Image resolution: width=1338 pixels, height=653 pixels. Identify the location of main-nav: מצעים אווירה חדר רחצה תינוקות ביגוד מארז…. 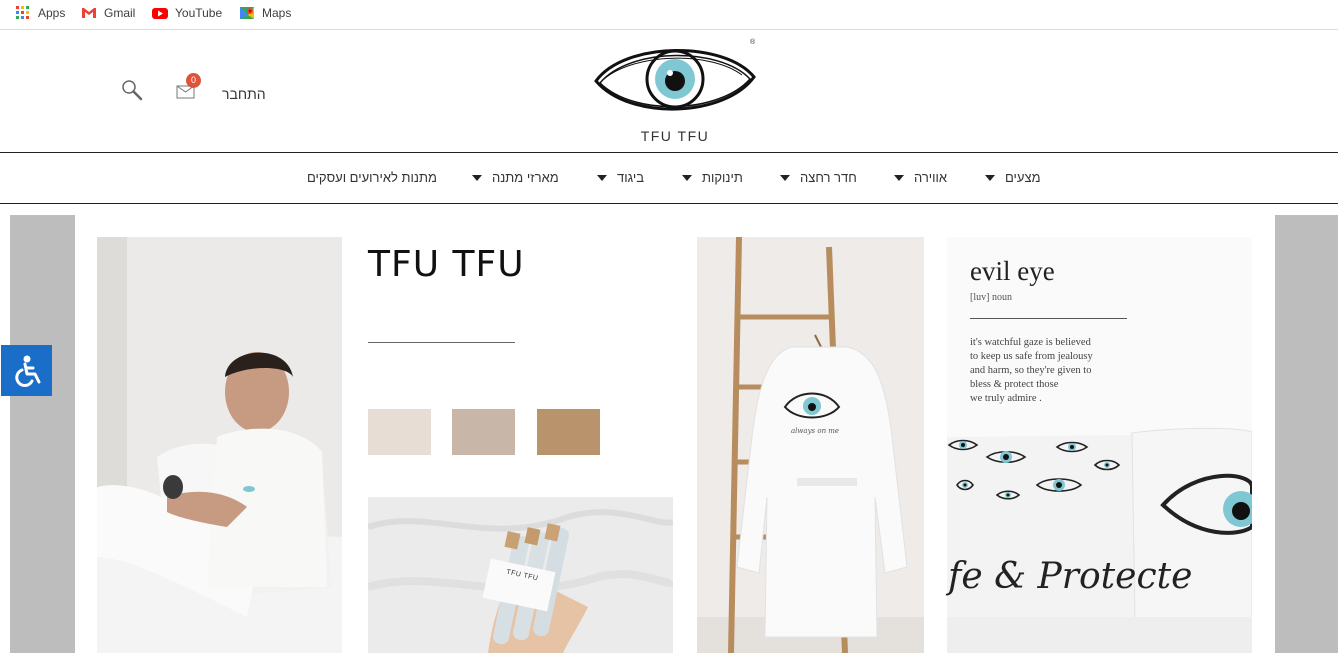
(669, 178).